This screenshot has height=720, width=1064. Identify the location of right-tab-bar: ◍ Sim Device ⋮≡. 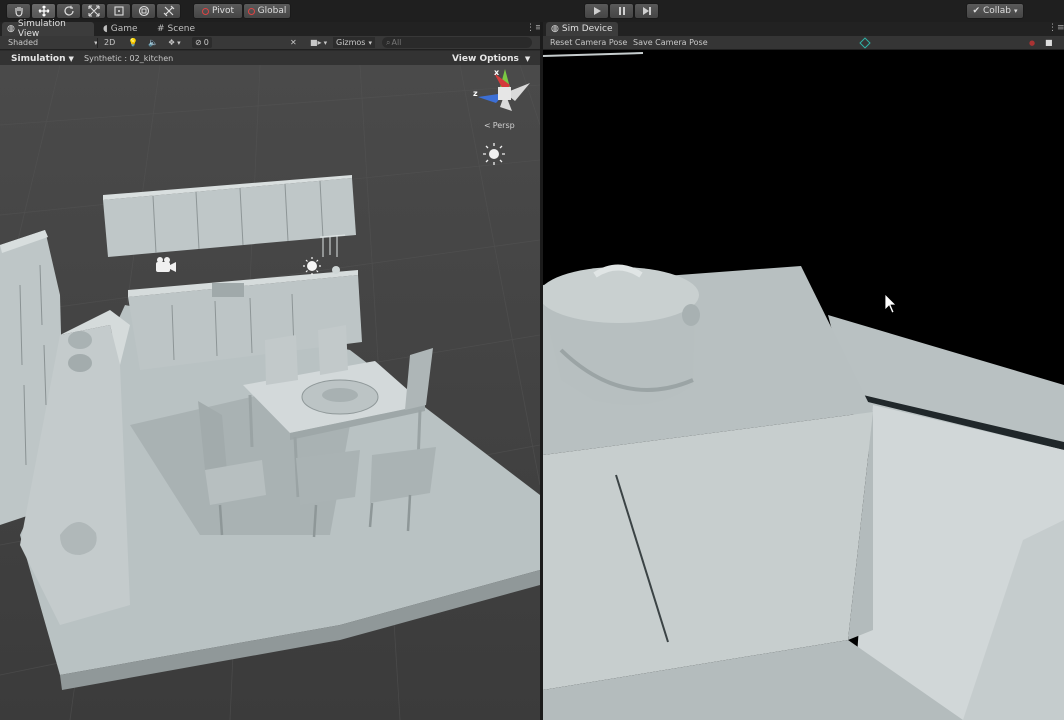
(803, 29).